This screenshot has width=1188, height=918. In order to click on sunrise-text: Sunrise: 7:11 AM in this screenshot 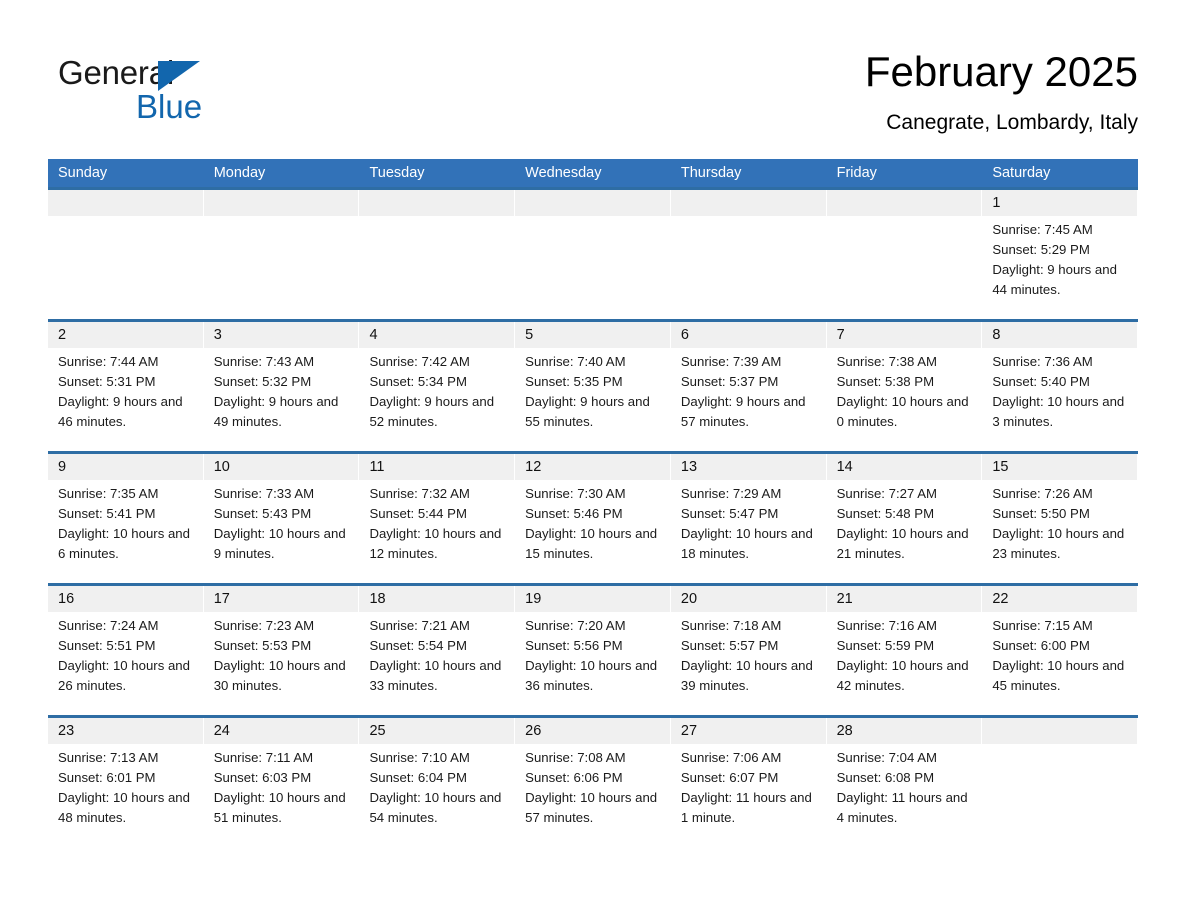, I will do `click(263, 757)`.